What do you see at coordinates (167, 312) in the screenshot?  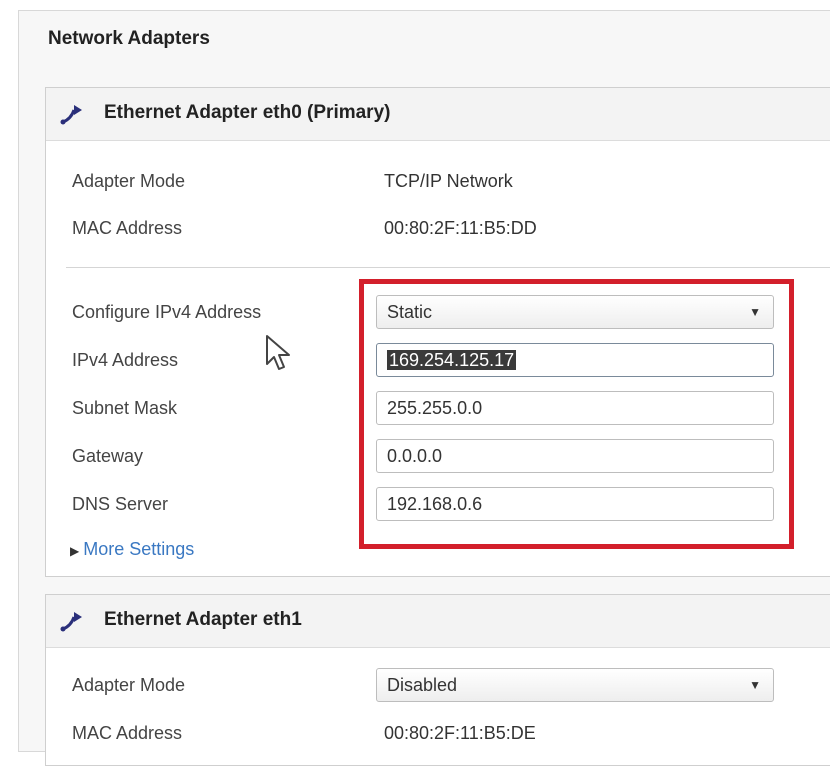 I see `configure-ipv4-label: Configure IPv4 Address` at bounding box center [167, 312].